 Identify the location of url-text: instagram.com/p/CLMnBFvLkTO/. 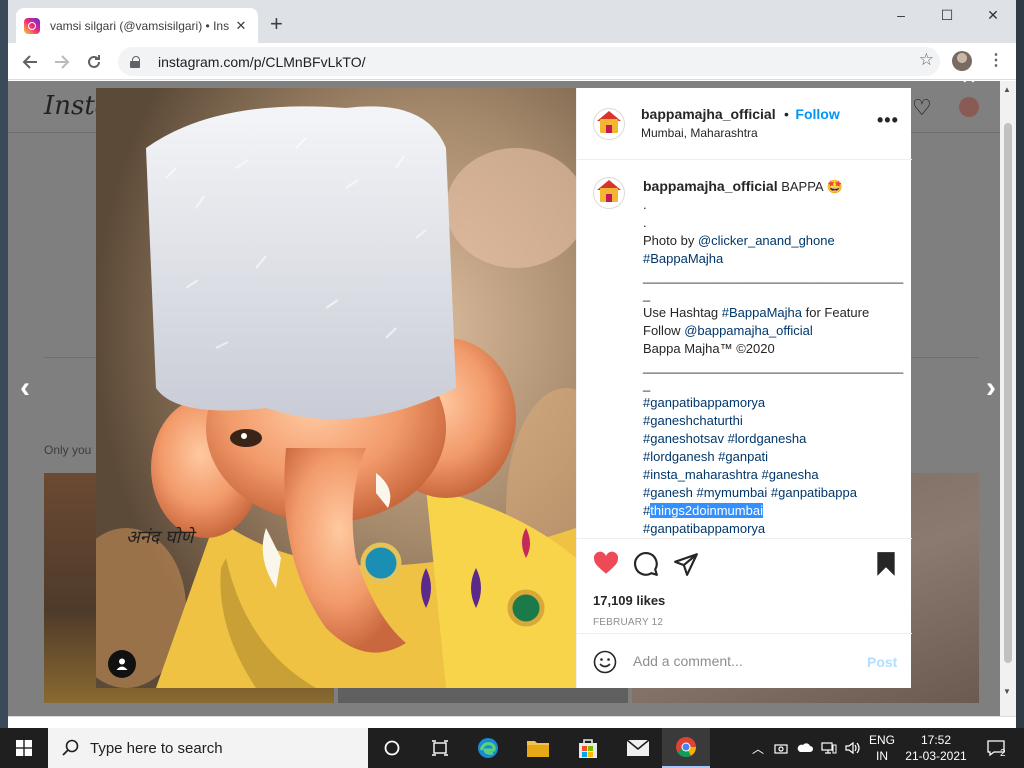
(261, 62).